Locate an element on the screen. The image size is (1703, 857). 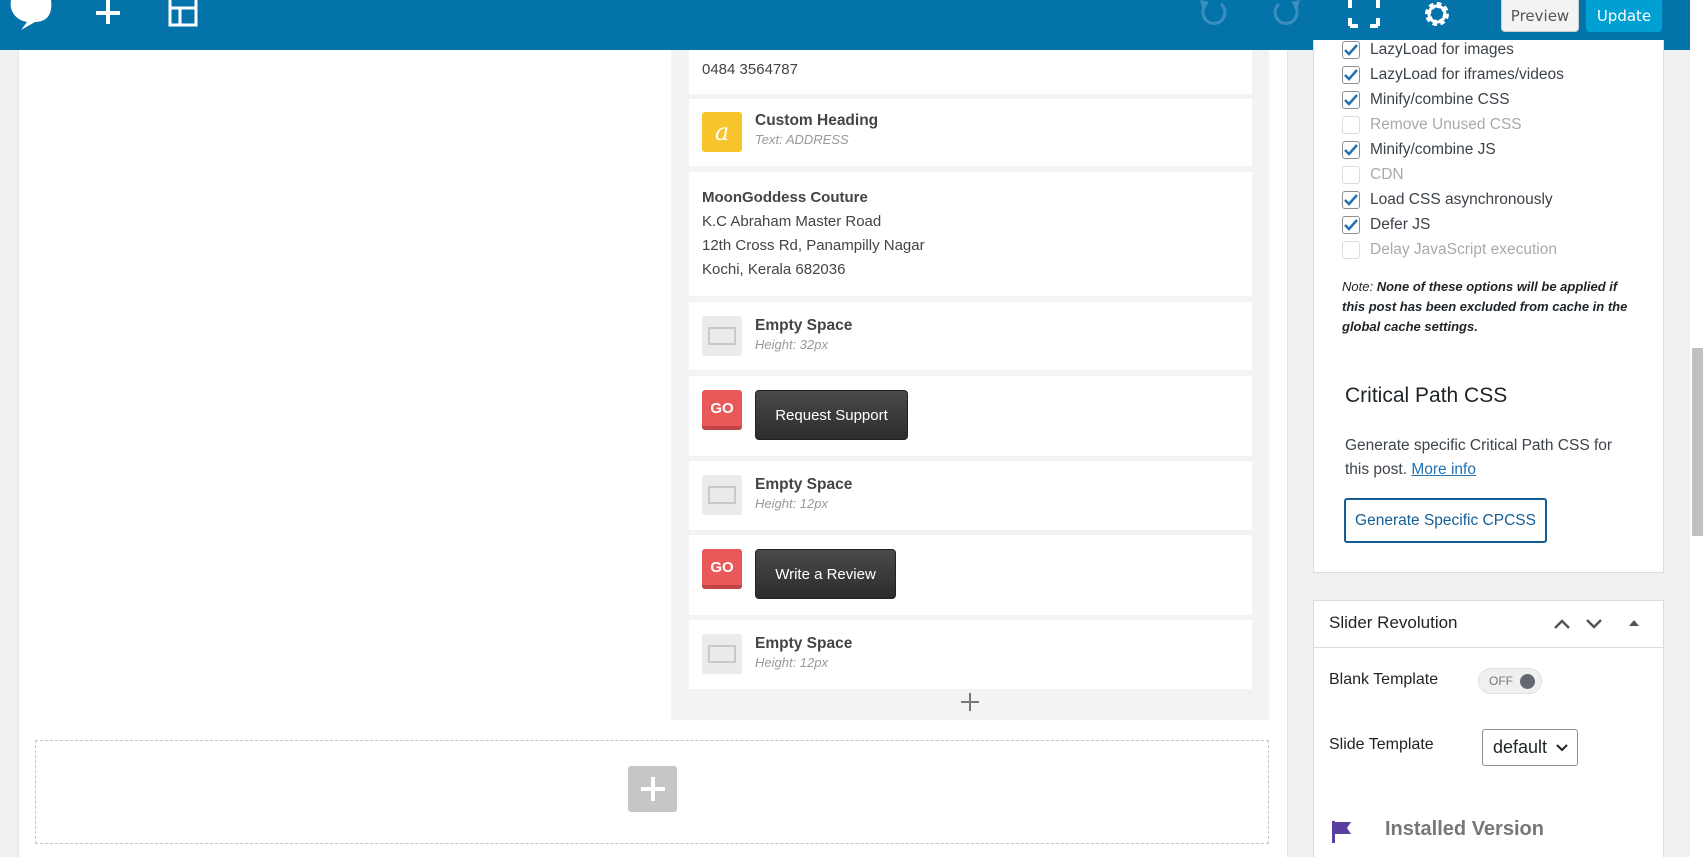
redo-icon is located at coordinates (1287, 15).